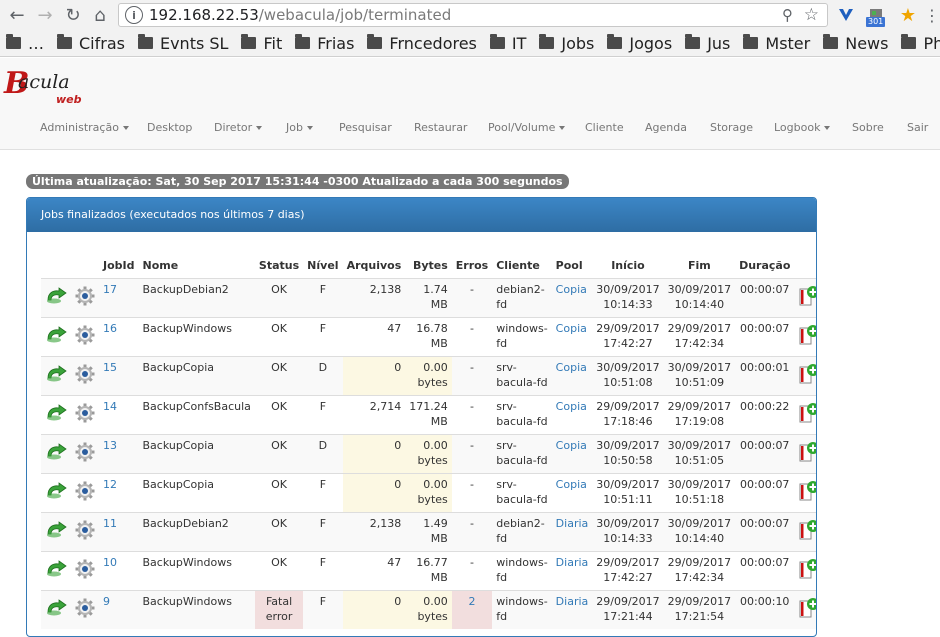  Describe the element at coordinates (909, 41) in the screenshot. I see `folder-icon` at that location.